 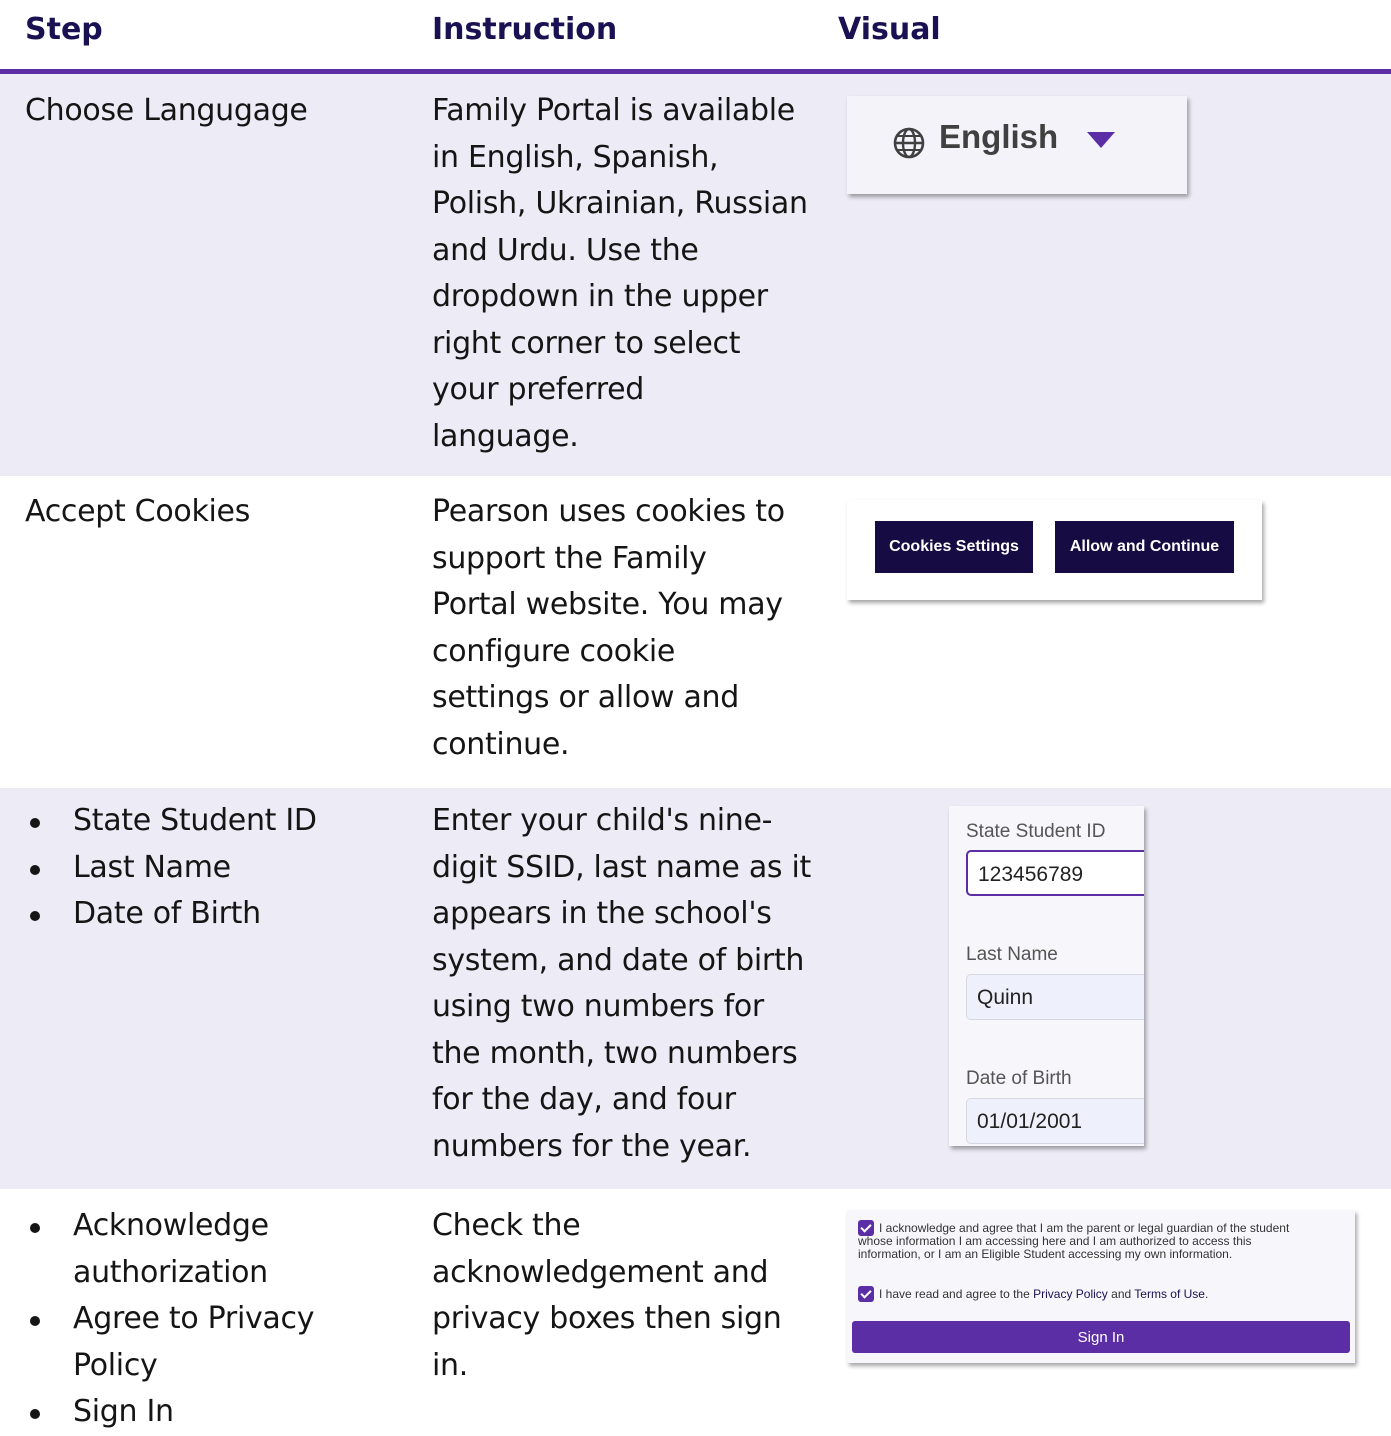 What do you see at coordinates (170, 1272) in the screenshot?
I see `bullet-line: authorization` at bounding box center [170, 1272].